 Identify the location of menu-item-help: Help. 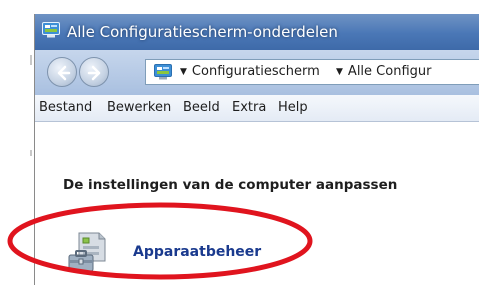
(293, 107).